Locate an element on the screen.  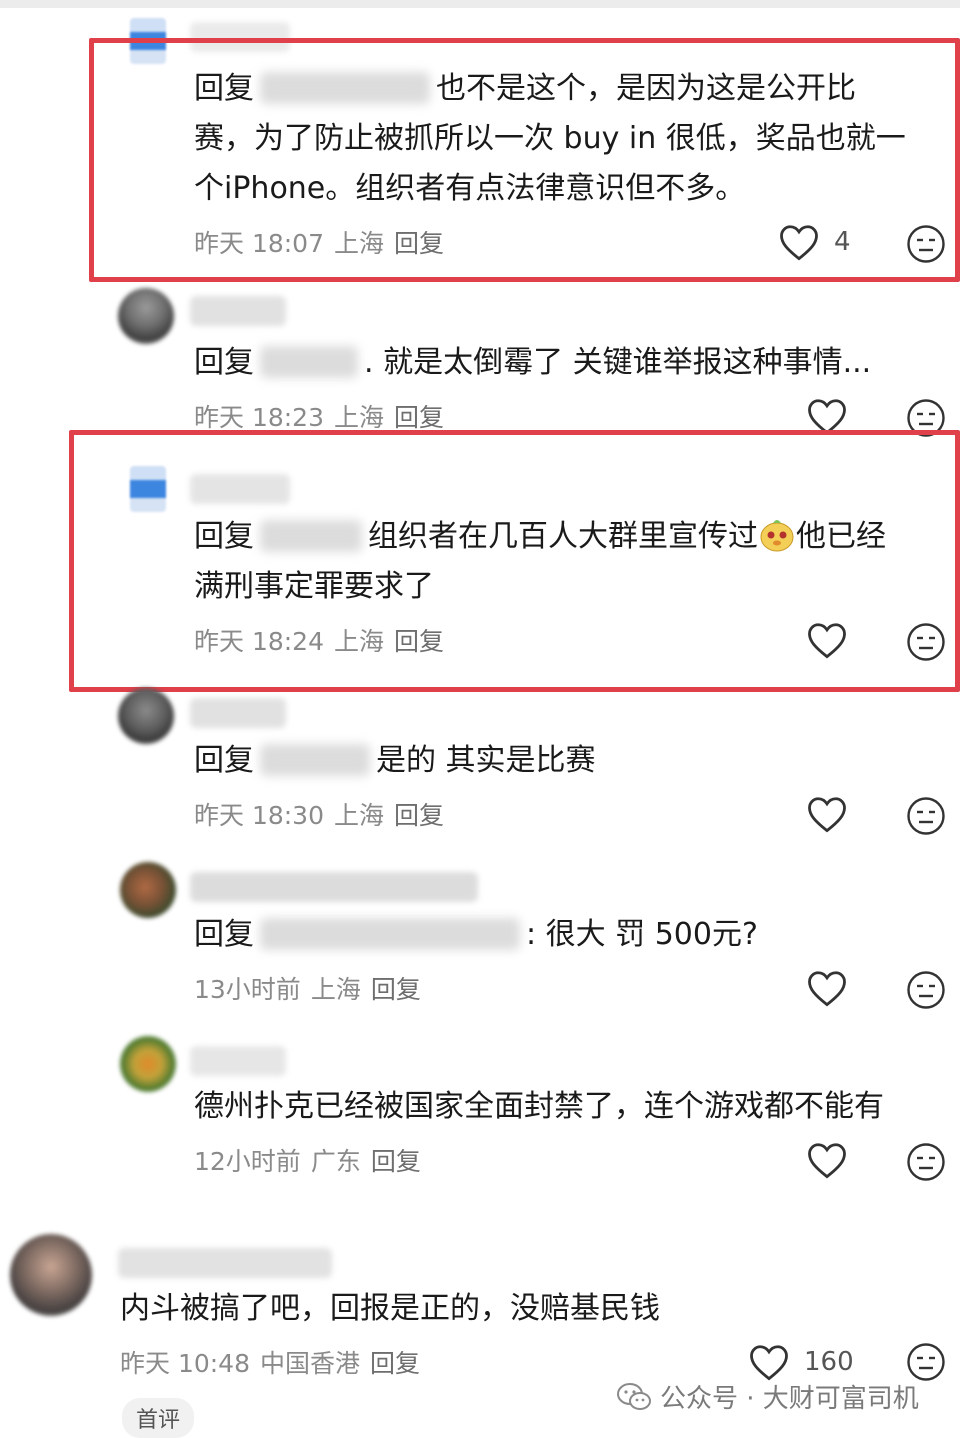
comment-meta: 12小时前 广东 回复 is located at coordinates (312, 1160).